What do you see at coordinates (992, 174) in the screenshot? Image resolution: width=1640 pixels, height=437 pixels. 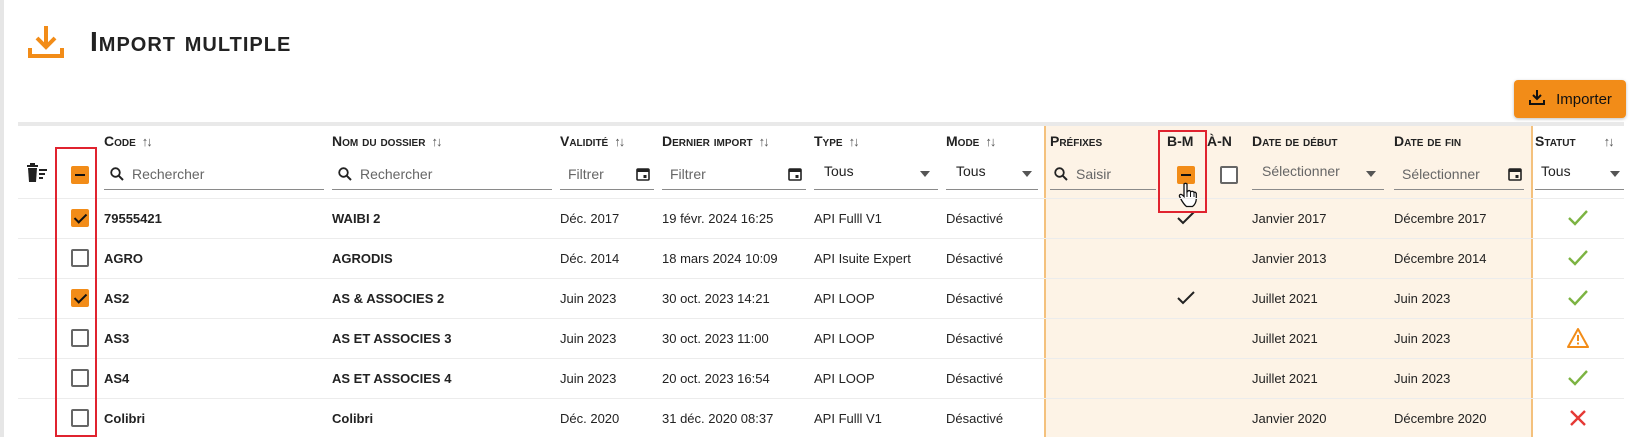 I see `mode-select: Tous` at bounding box center [992, 174].